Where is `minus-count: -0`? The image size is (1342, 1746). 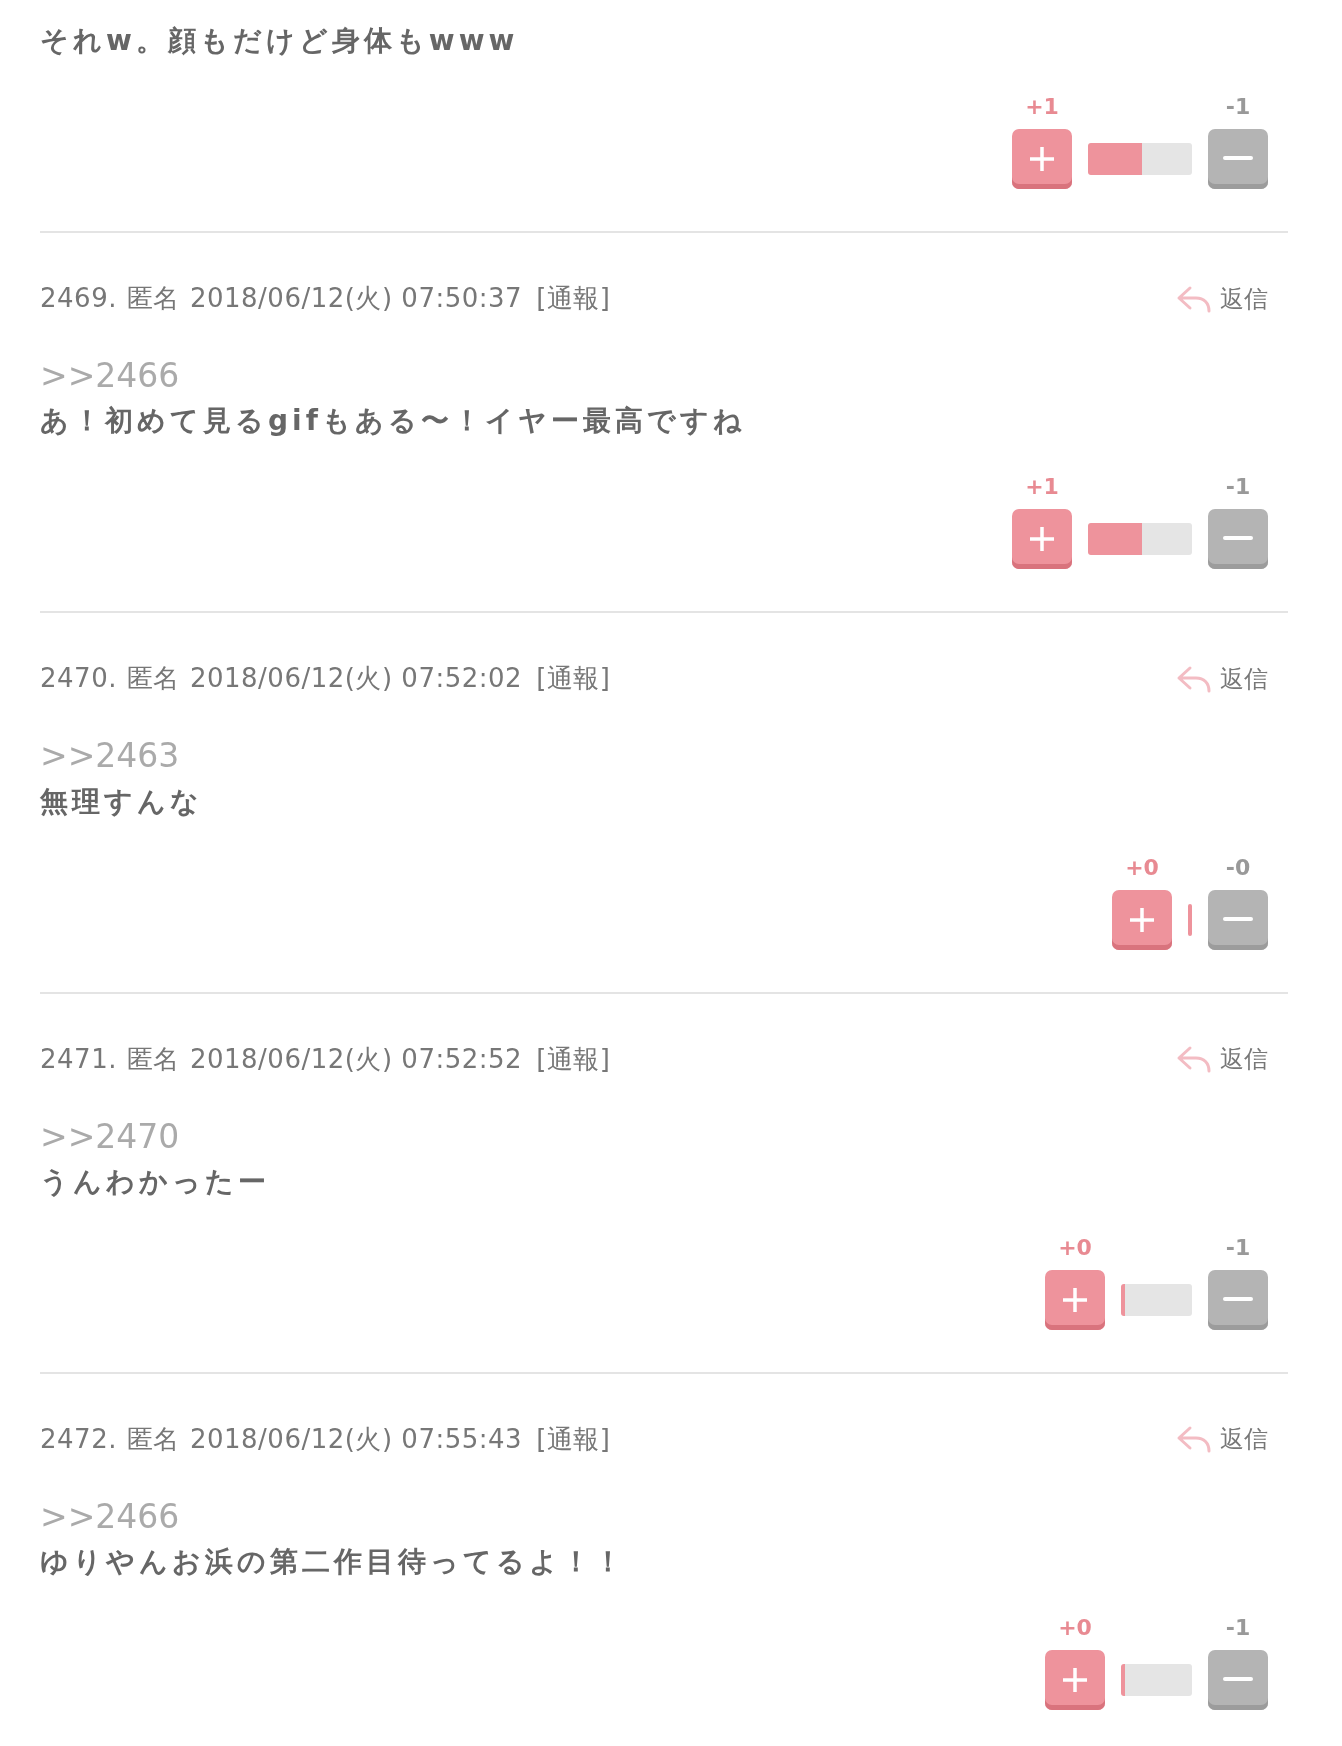
minus-count: -0 is located at coordinates (1238, 867).